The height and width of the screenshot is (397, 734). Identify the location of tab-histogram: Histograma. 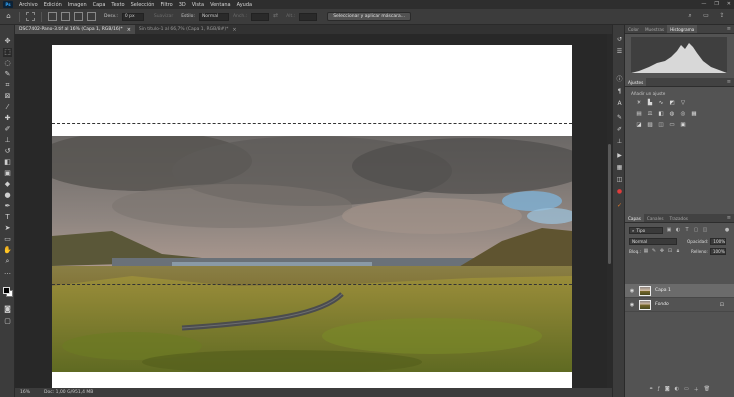
(682, 29).